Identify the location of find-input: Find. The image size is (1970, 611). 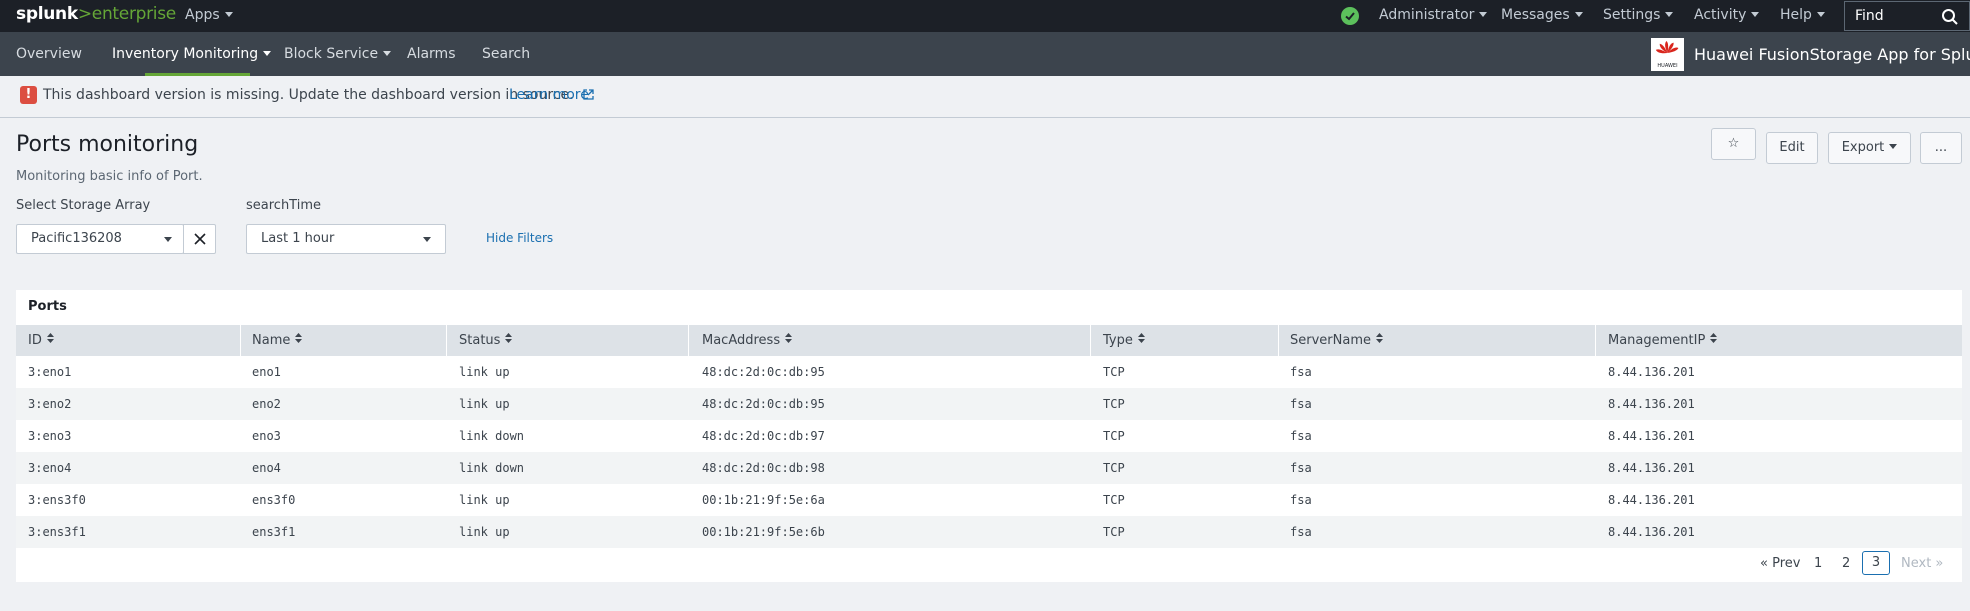
(1907, 16).